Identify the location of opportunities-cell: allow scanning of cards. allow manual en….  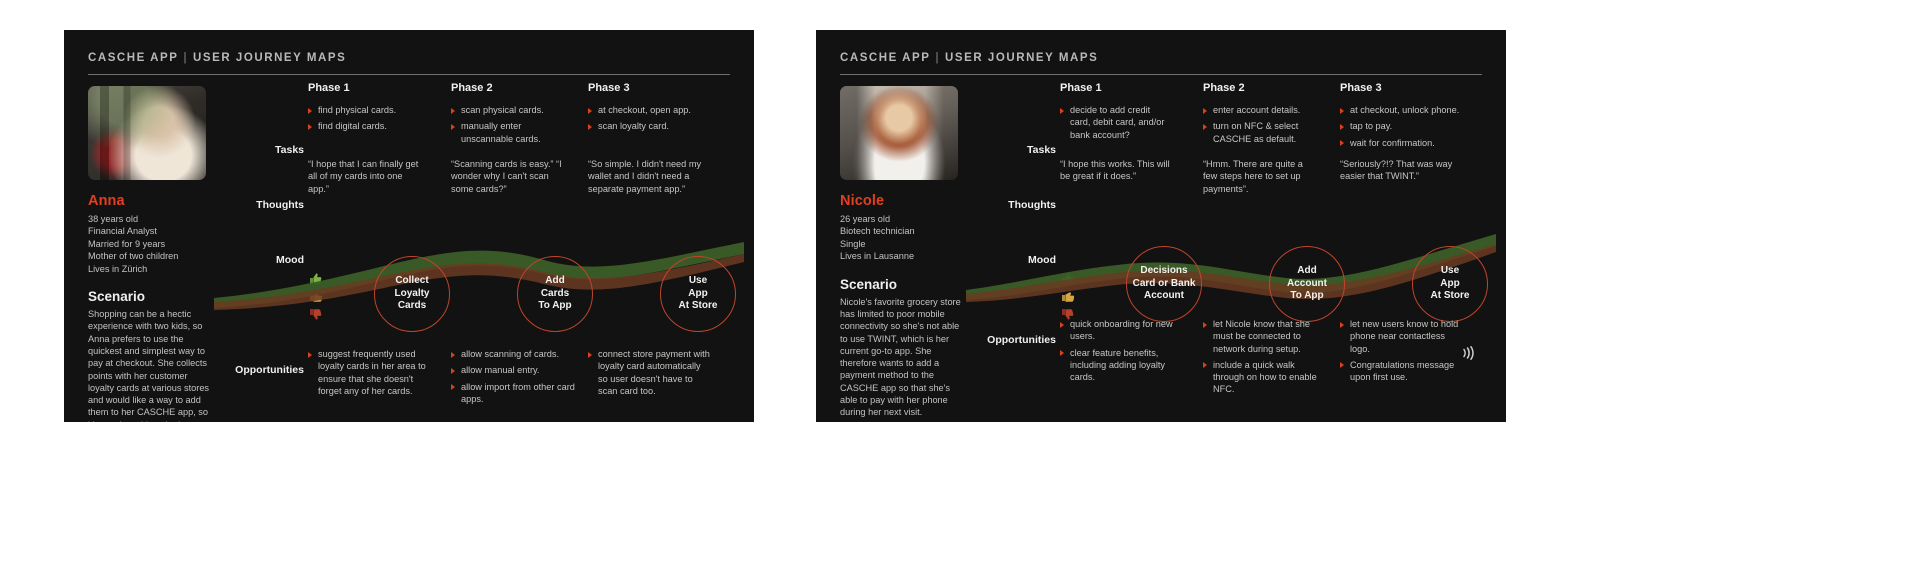
(513, 378).